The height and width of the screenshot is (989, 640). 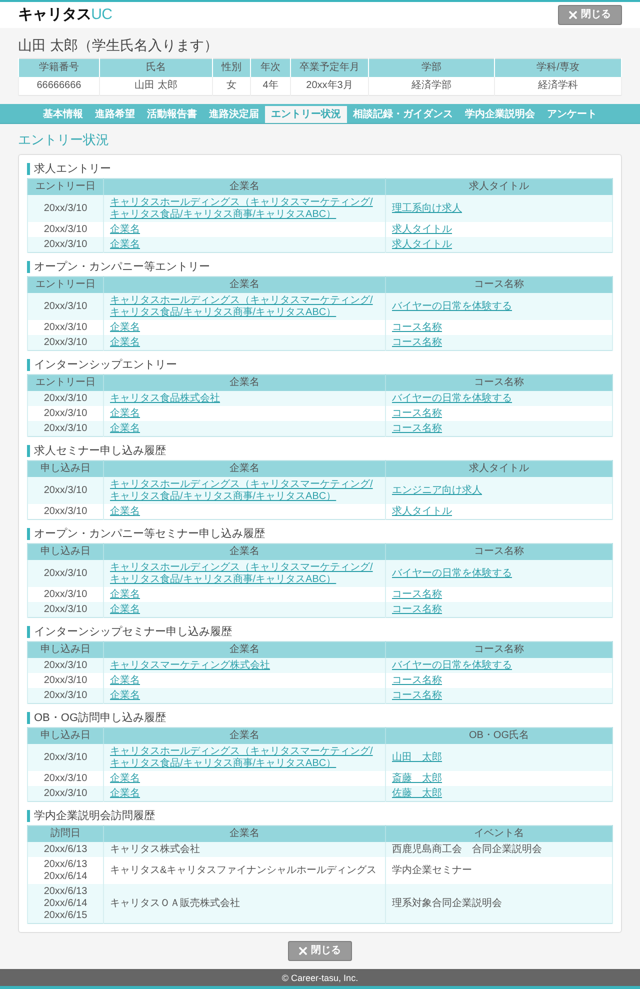 What do you see at coordinates (499, 904) in the screenshot?
I see `table-cell: 理系対象合同企業説明会` at bounding box center [499, 904].